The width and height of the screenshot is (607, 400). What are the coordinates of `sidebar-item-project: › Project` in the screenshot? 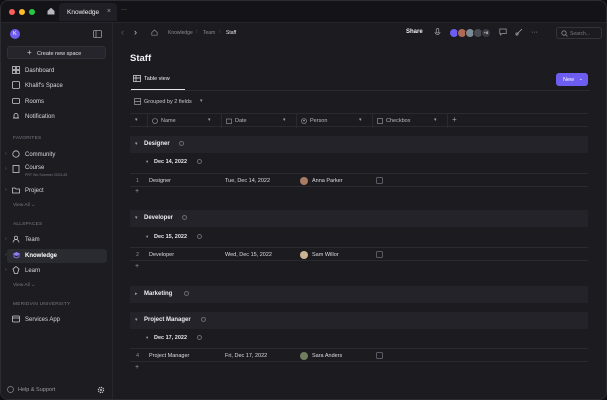 It's located at (56, 191).